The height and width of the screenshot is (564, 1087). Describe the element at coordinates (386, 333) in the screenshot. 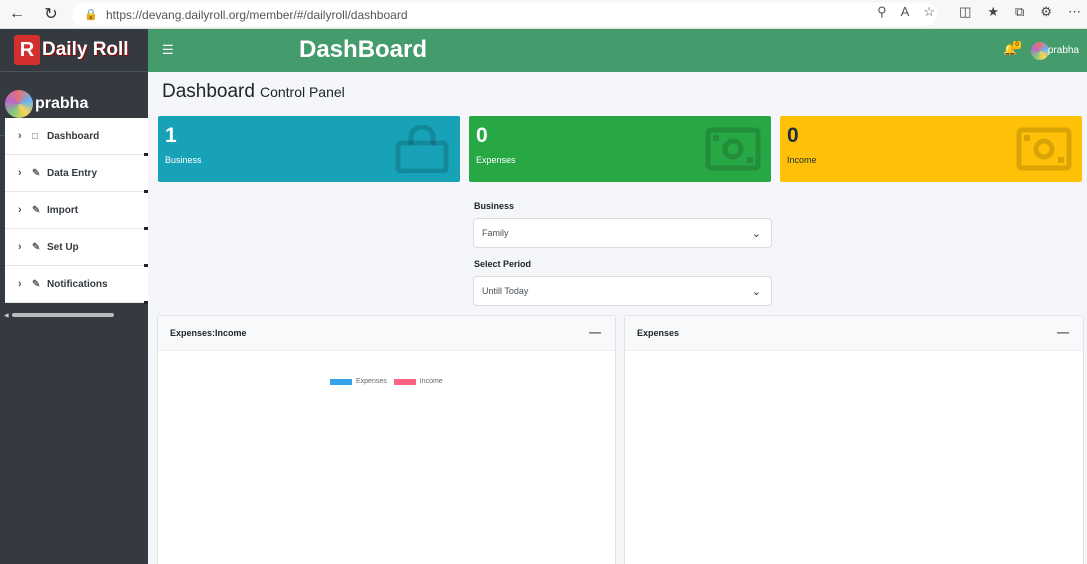

I see `card-header: Expenses:Income —` at that location.